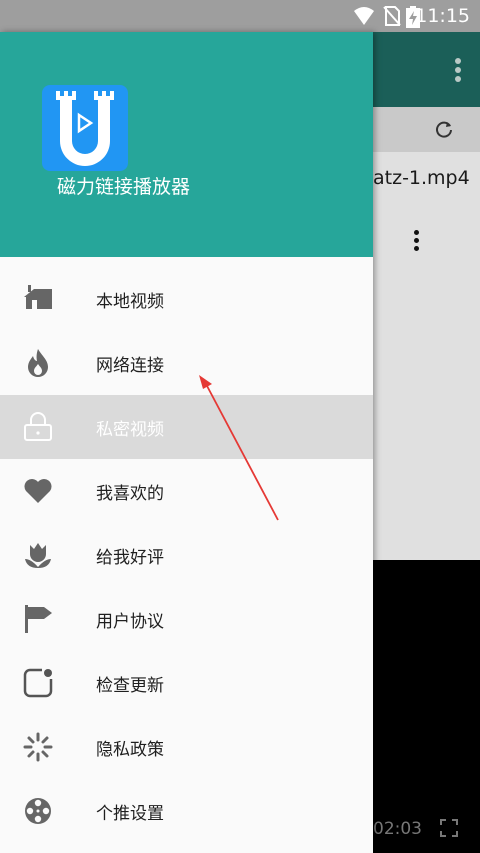 This screenshot has height=853, width=480. Describe the element at coordinates (130, 622) in the screenshot. I see `menu-item-label: 用户协议` at that location.